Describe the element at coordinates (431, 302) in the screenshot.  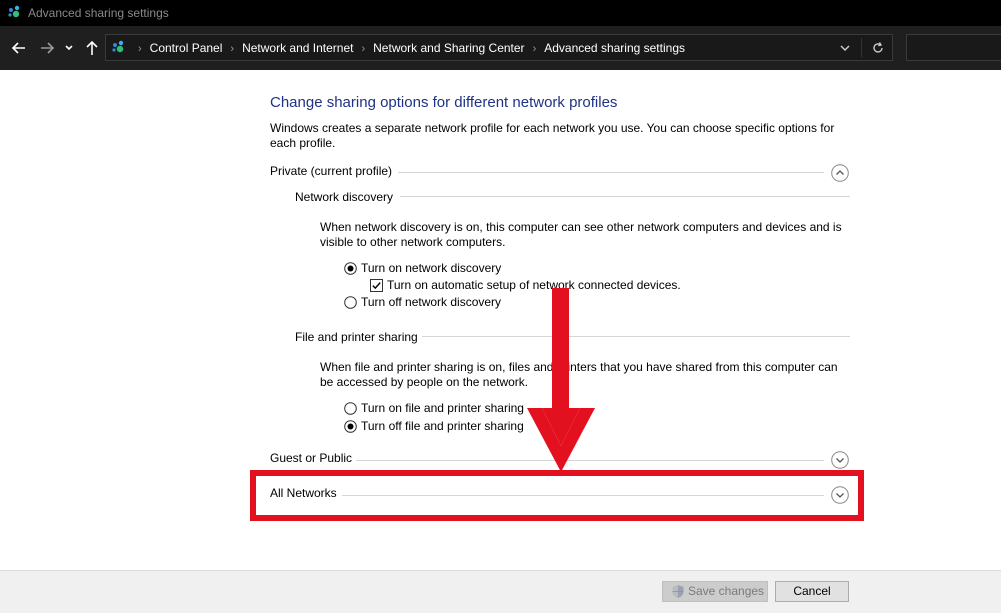
I see `network-discovery-off-label: Turn off network discovery` at that location.